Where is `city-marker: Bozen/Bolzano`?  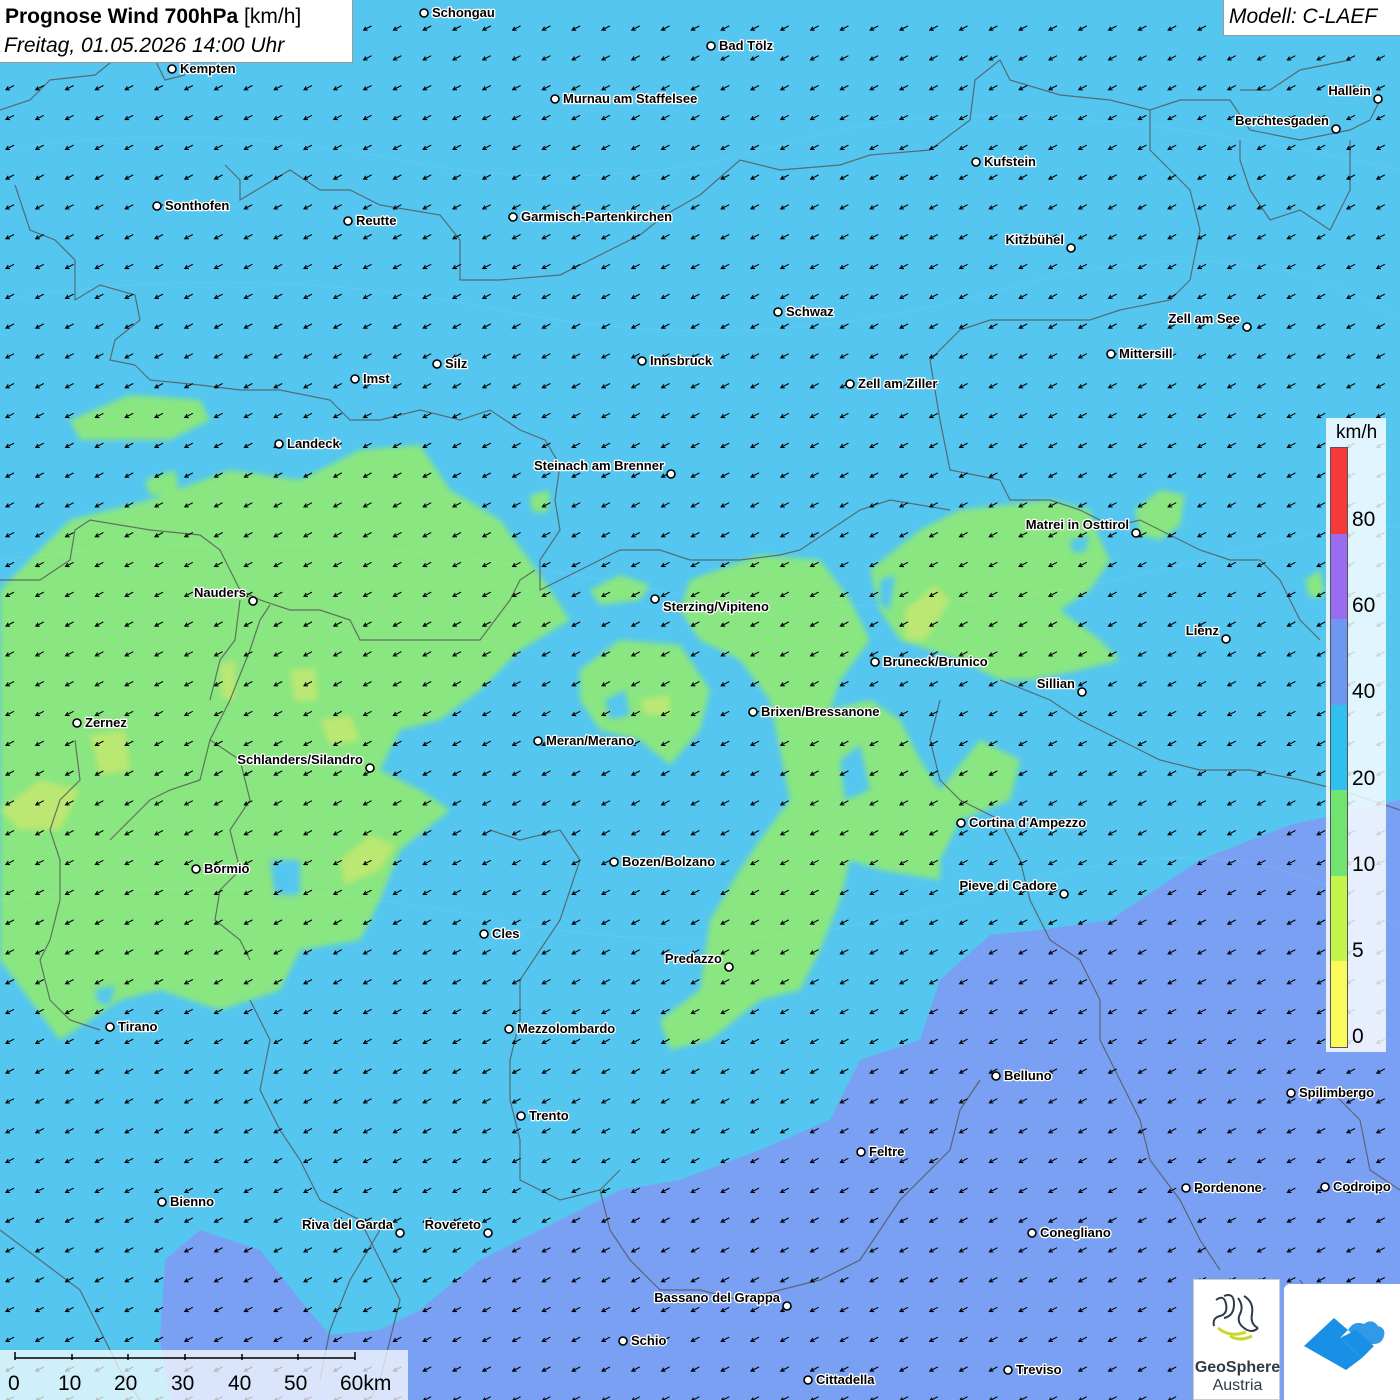 city-marker: Bozen/Bolzano is located at coordinates (663, 861).